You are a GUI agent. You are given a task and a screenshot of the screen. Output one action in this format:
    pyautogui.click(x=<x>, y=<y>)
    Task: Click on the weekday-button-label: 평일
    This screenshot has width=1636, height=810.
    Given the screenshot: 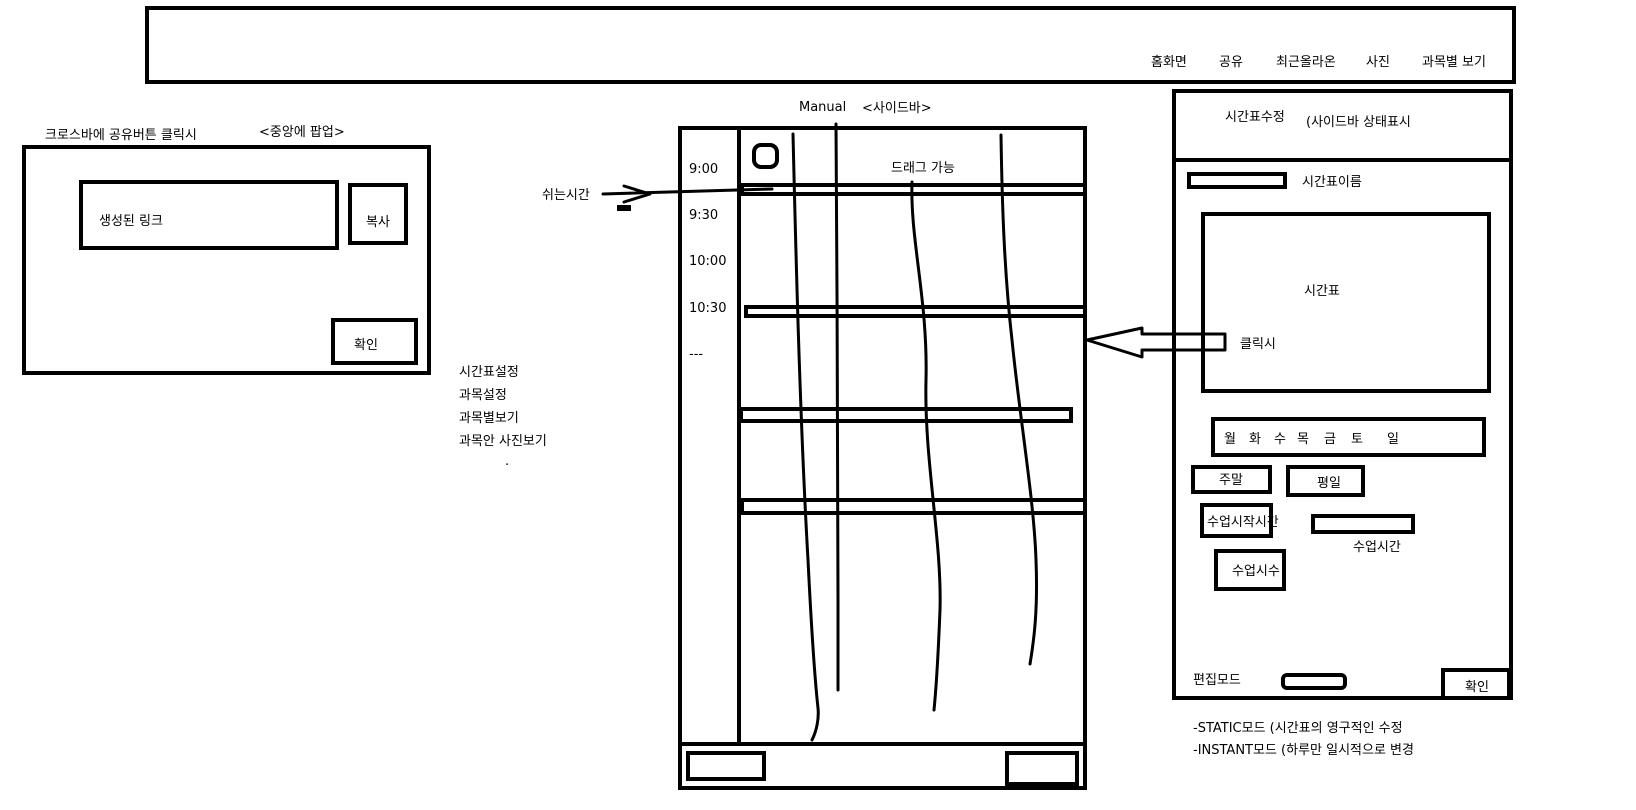 What is the action you would take?
    pyautogui.click(x=1329, y=483)
    